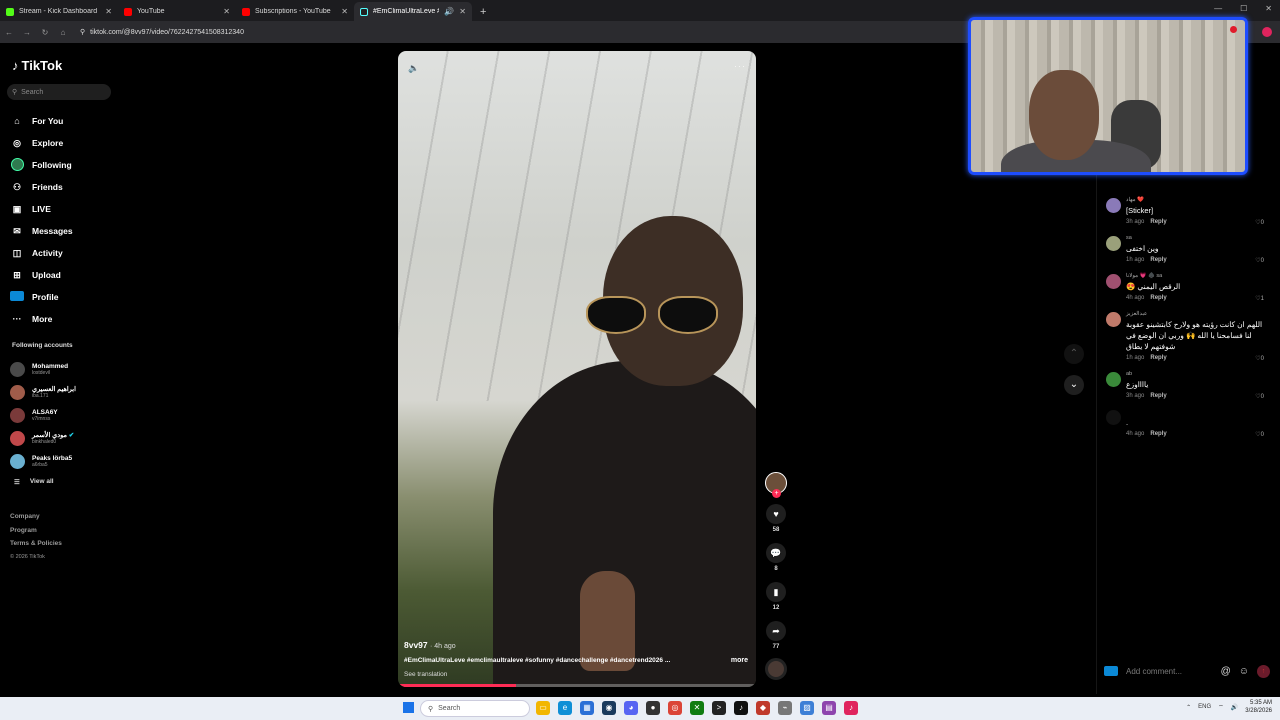  What do you see at coordinates (43, 438) in the screenshot?
I see `account-item: مودي الأسمر ✔ binkhaled0` at bounding box center [43, 438].